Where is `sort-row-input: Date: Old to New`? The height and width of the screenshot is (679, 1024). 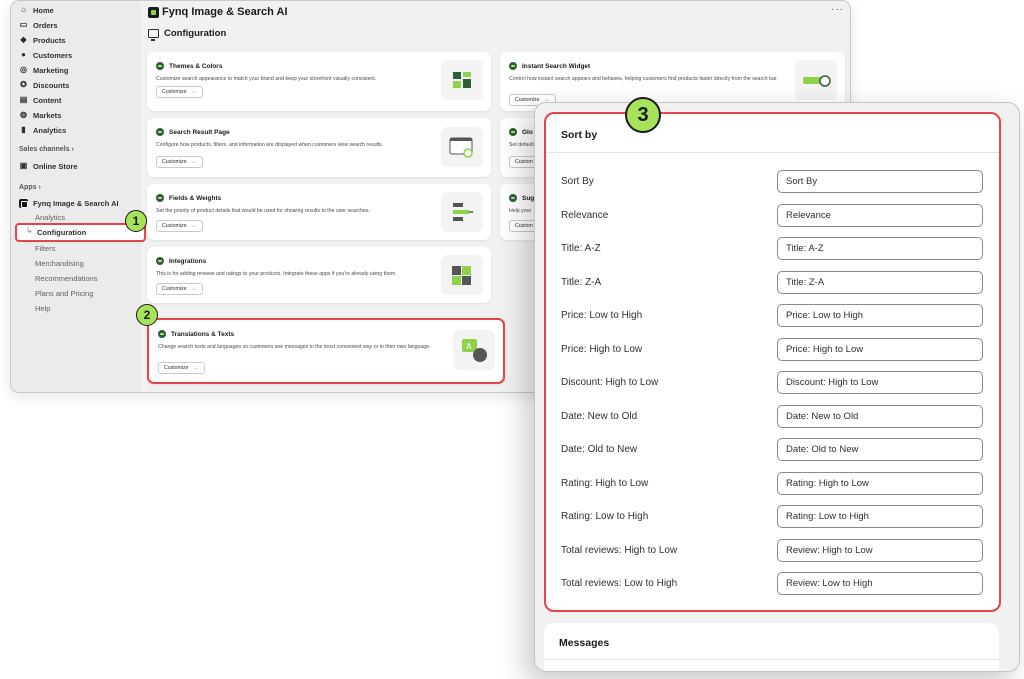 sort-row-input: Date: Old to New is located at coordinates (880, 449).